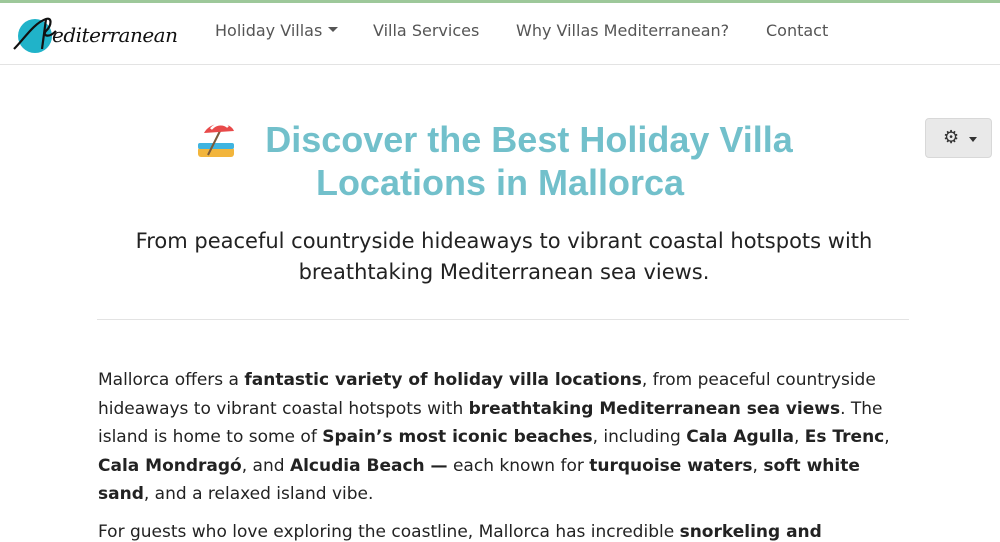  Describe the element at coordinates (368, 465) in the screenshot. I see `bold-text: Alcudia Beach —` at that location.